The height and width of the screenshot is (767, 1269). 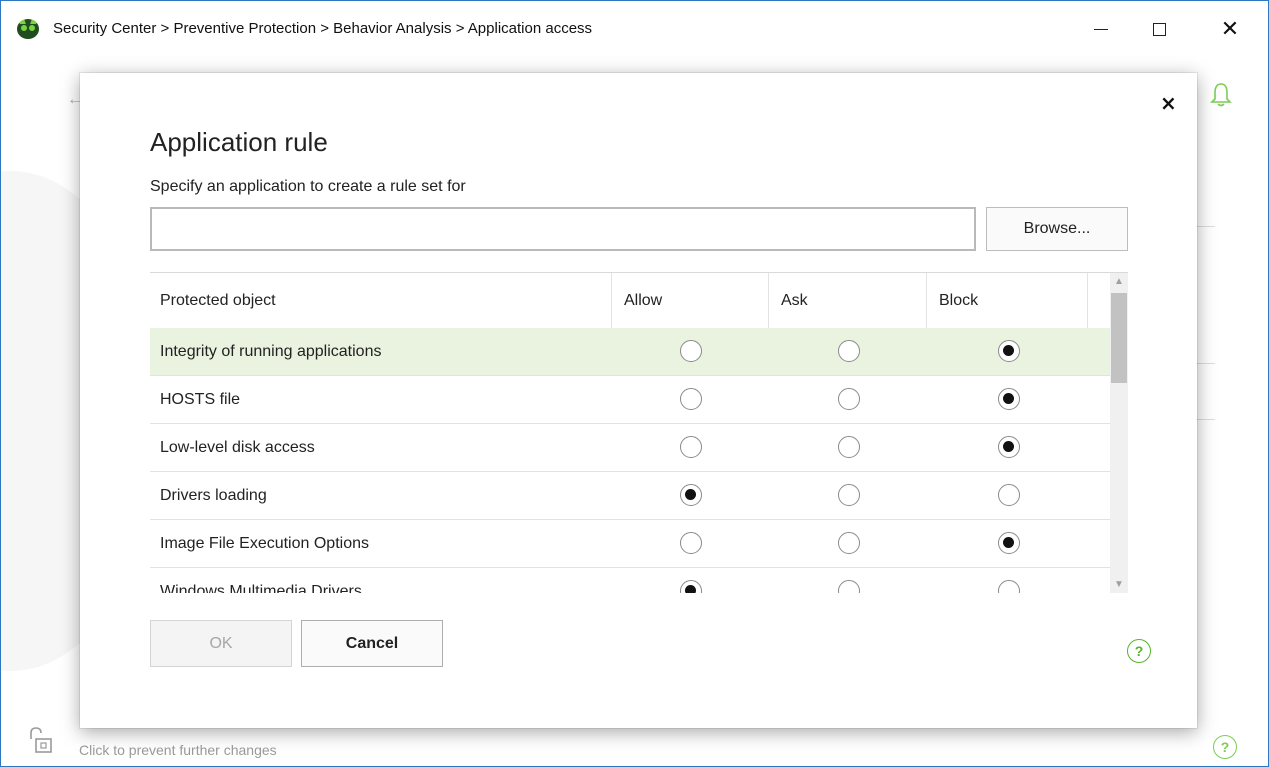 I want to click on protected-object-name: Drivers loading, so click(x=213, y=495).